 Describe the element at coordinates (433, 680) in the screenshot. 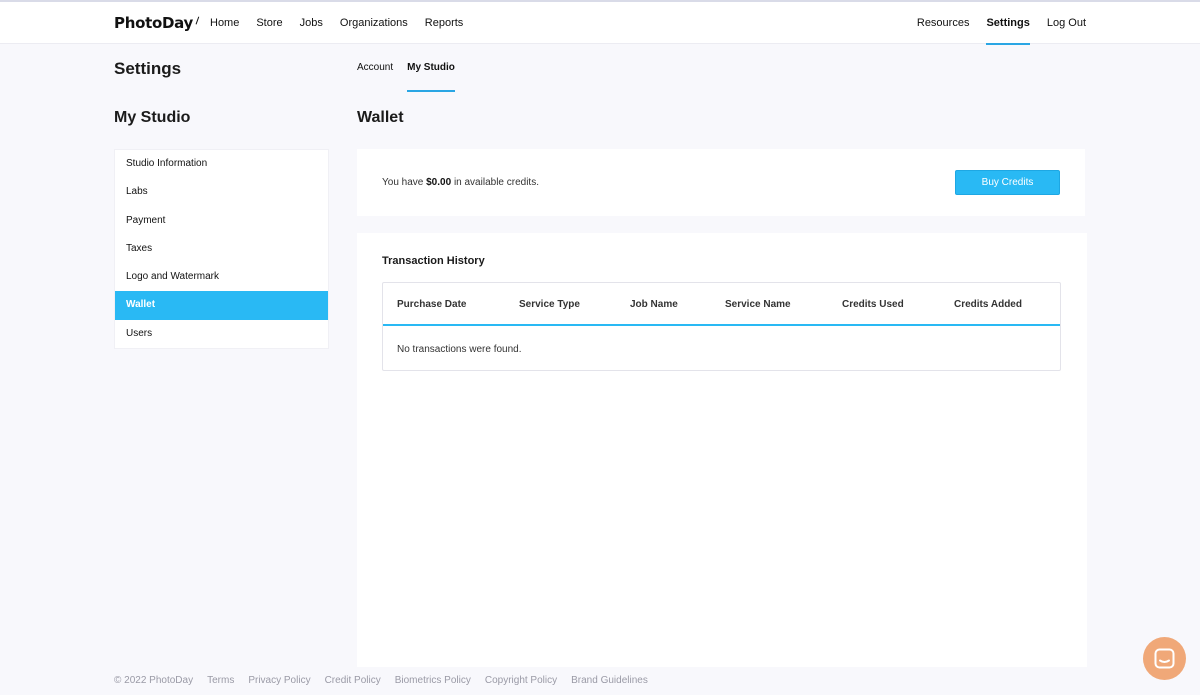

I see `footer-link-biometrics-policy: Biometrics Policy` at that location.